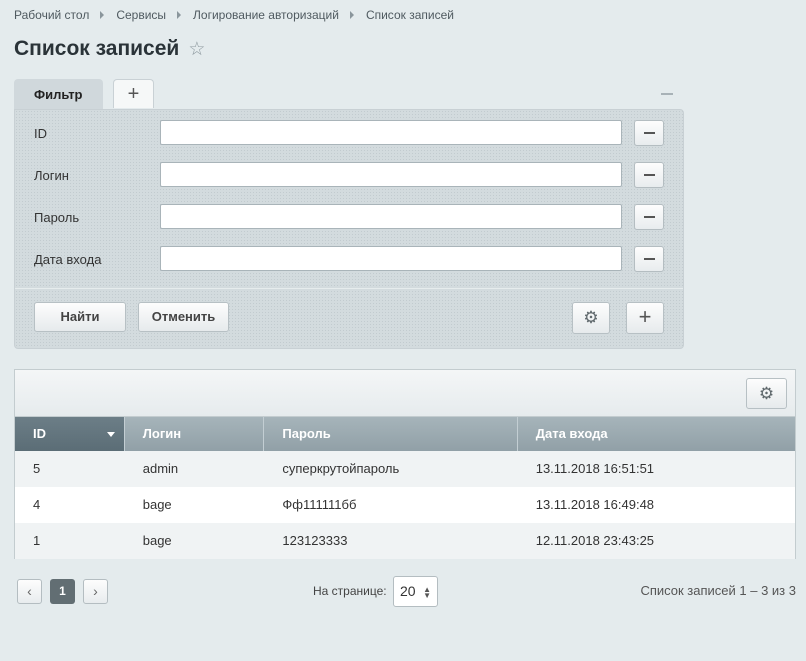 This screenshot has height=661, width=806. Describe the element at coordinates (408, 591) in the screenshot. I see `per-page-value: 20` at that location.